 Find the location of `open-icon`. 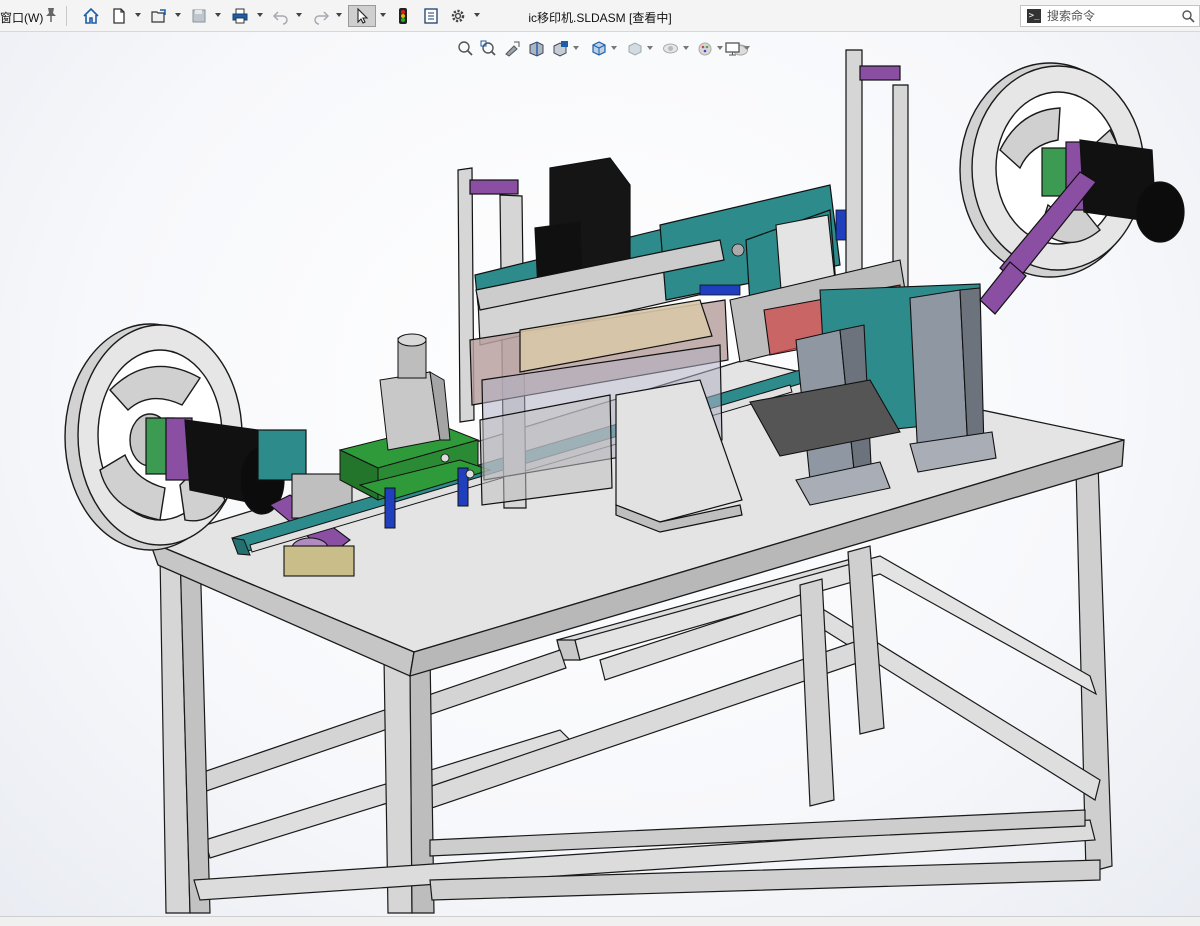

open-icon is located at coordinates (158, 16).